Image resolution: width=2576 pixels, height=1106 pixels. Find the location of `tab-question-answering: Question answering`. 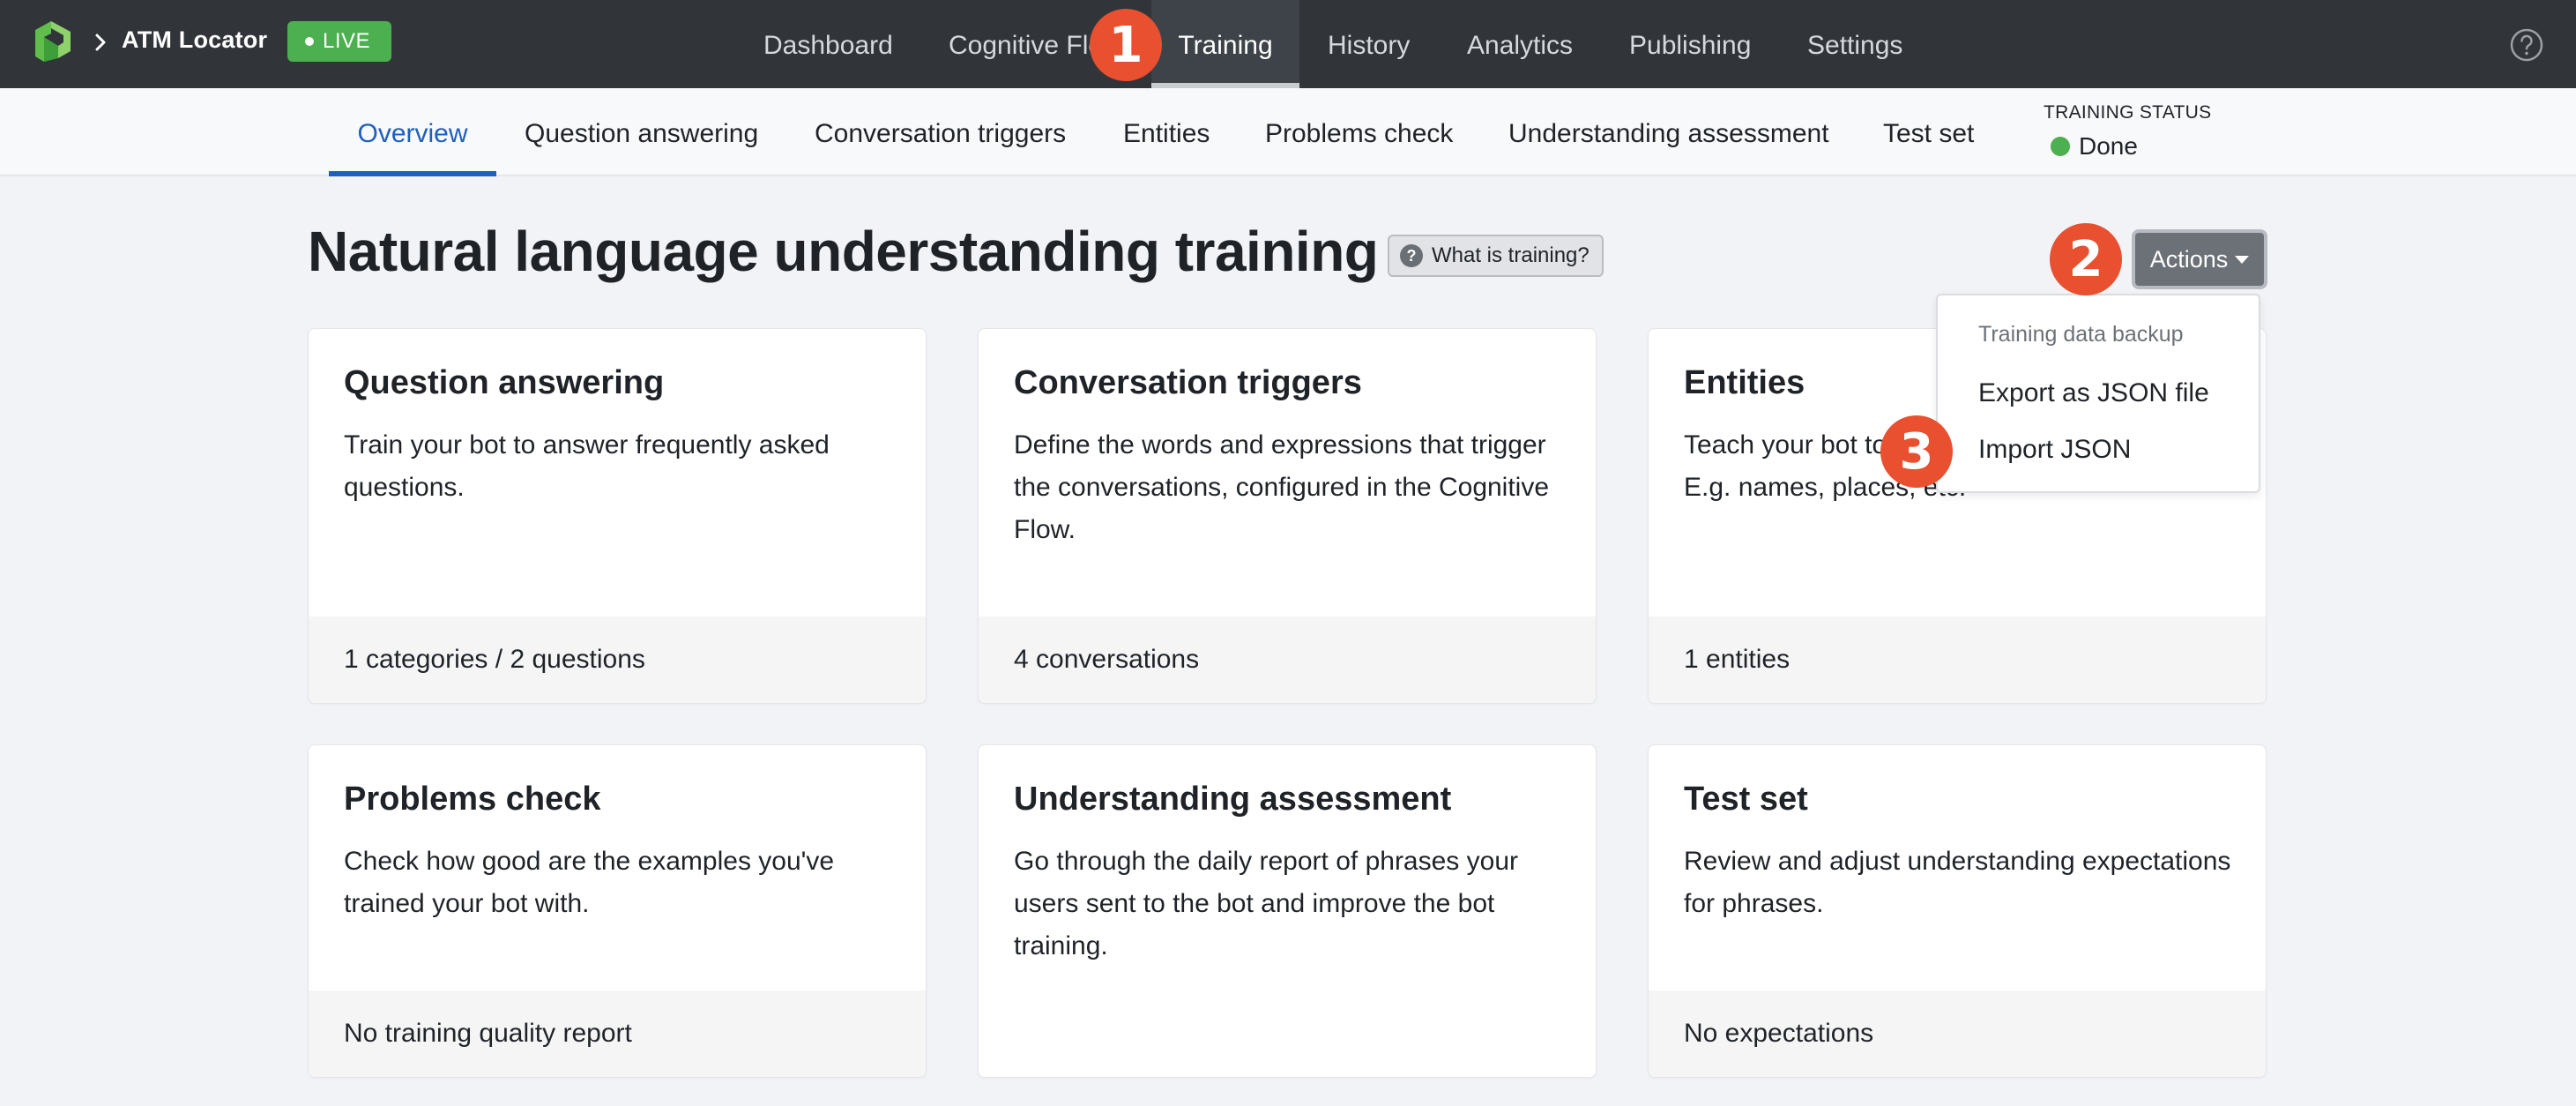

tab-question-answering: Question answering is located at coordinates (642, 132).